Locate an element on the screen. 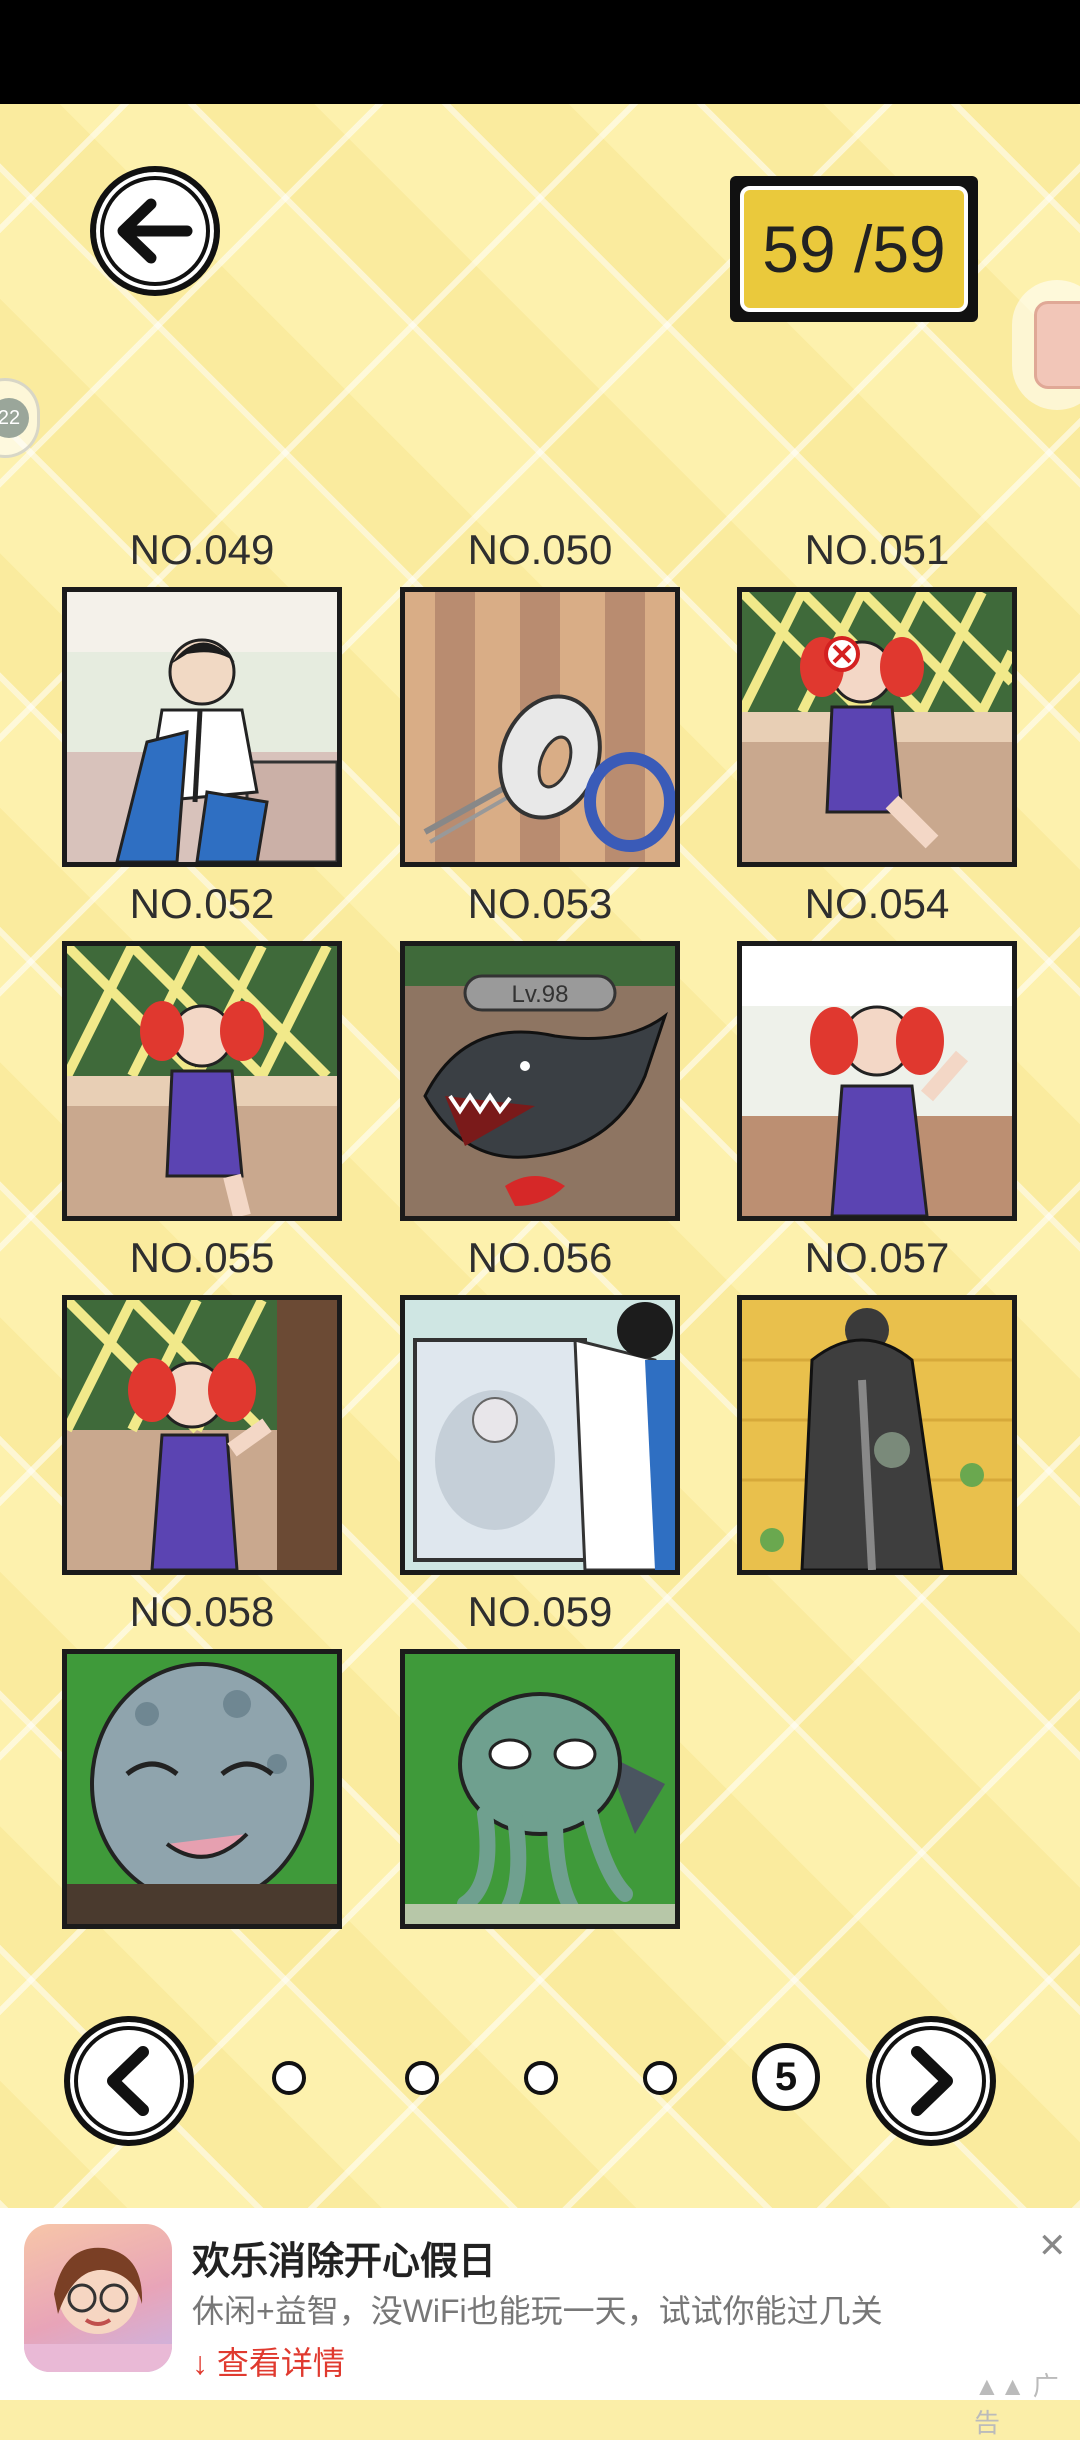 The width and height of the screenshot is (1080, 2440). ad-subtitle: 休闲+益智，没WiFi也能玩一天，试试你能过几关 is located at coordinates (537, 2311).